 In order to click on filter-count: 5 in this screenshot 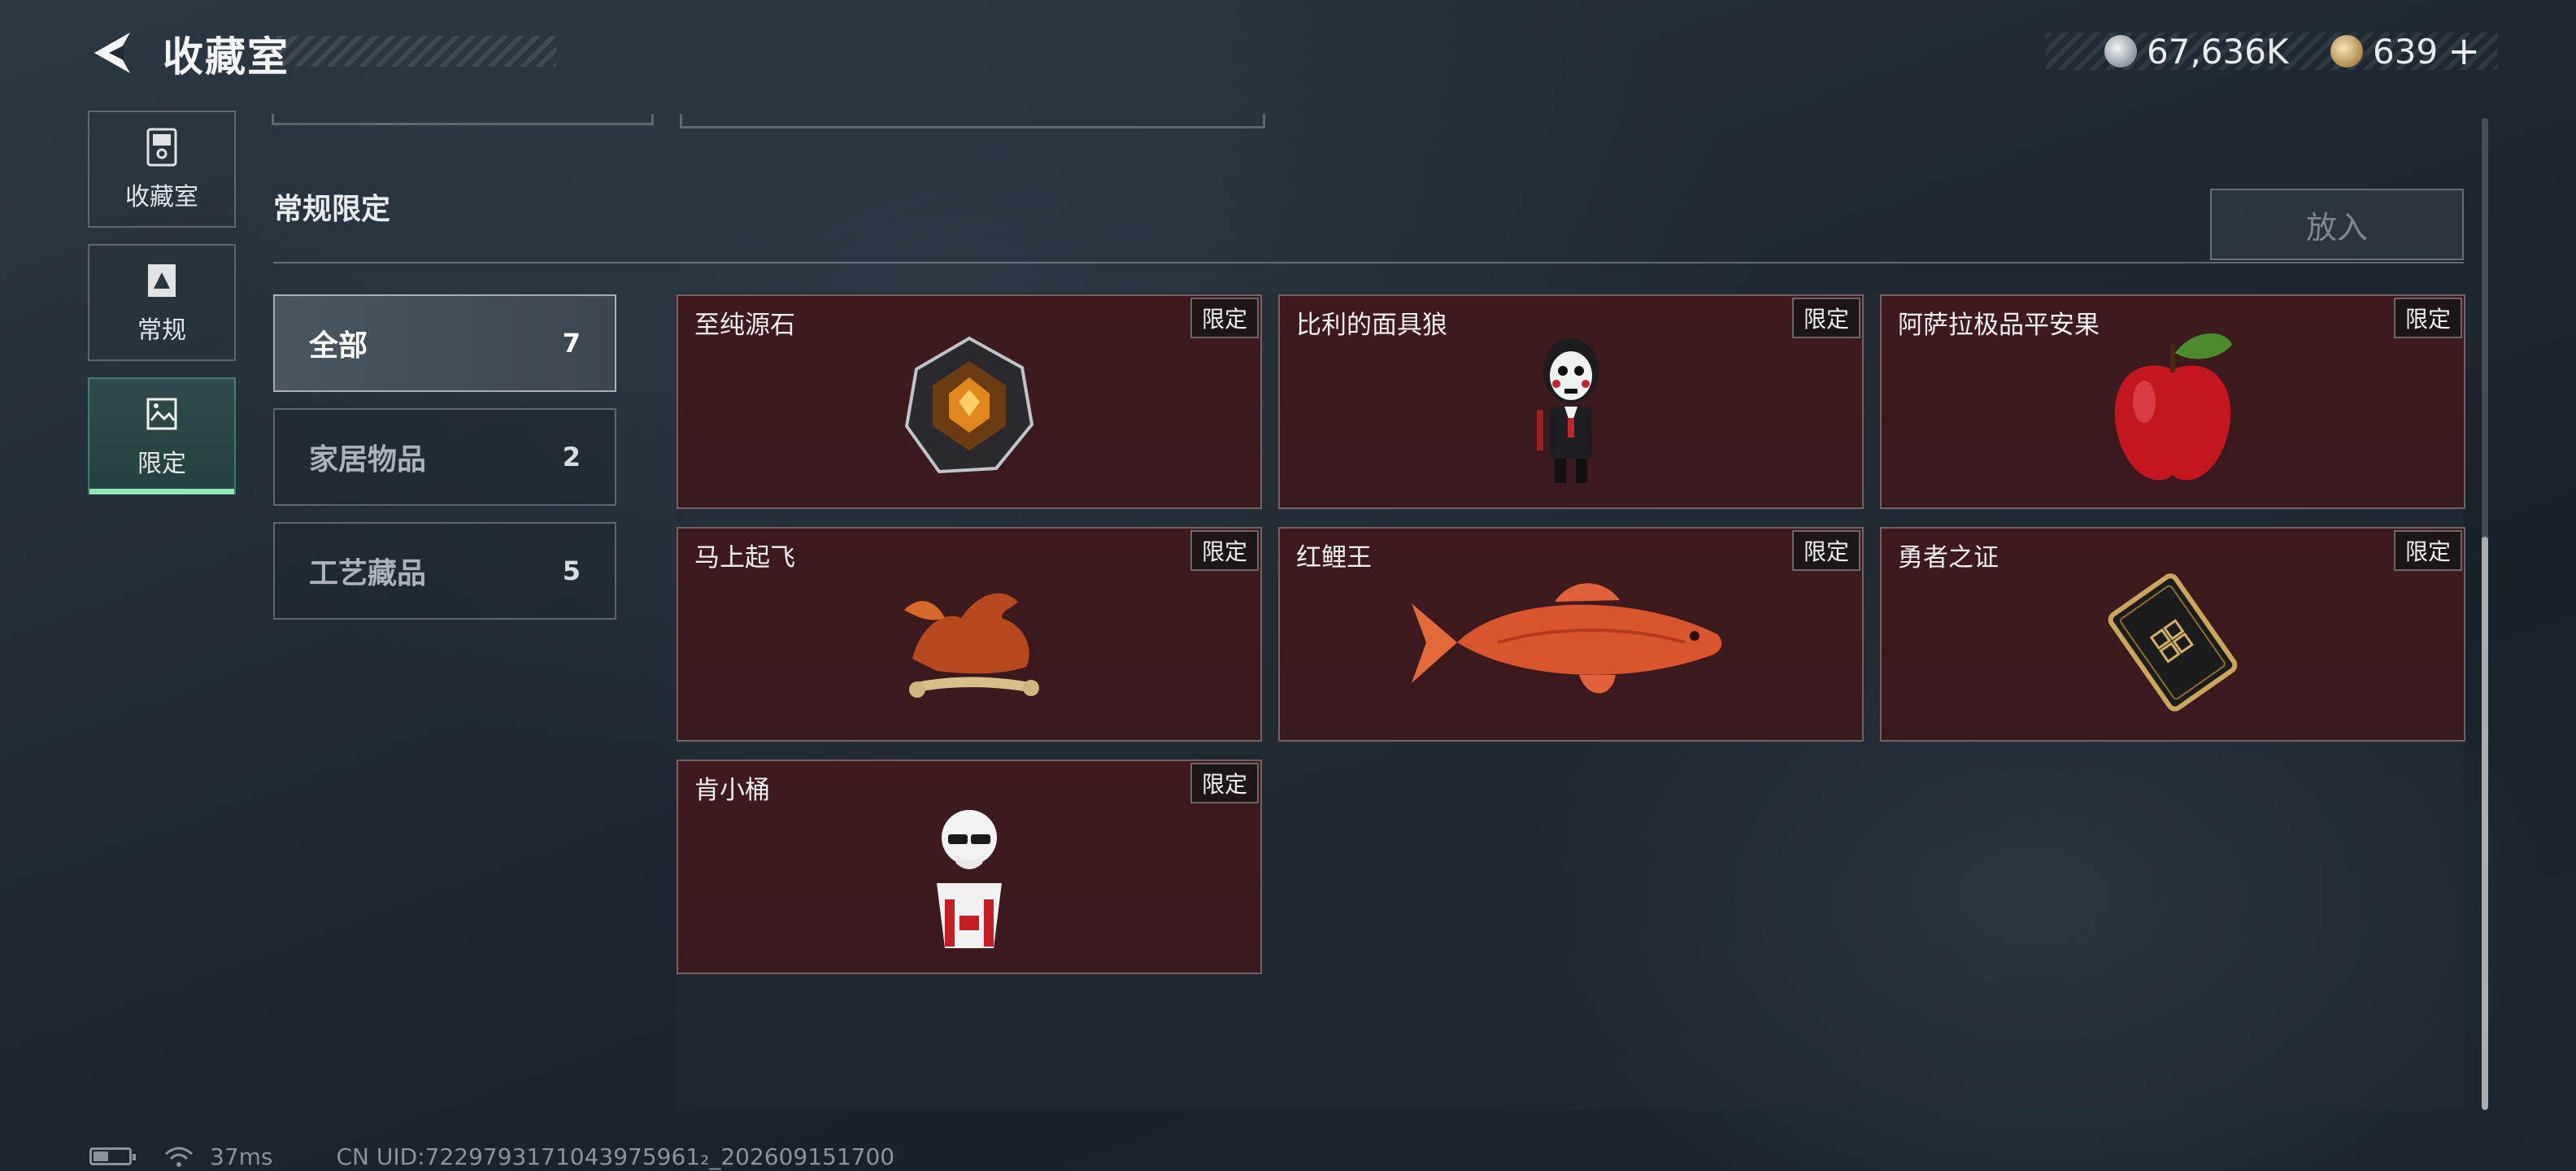, I will do `click(571, 570)`.